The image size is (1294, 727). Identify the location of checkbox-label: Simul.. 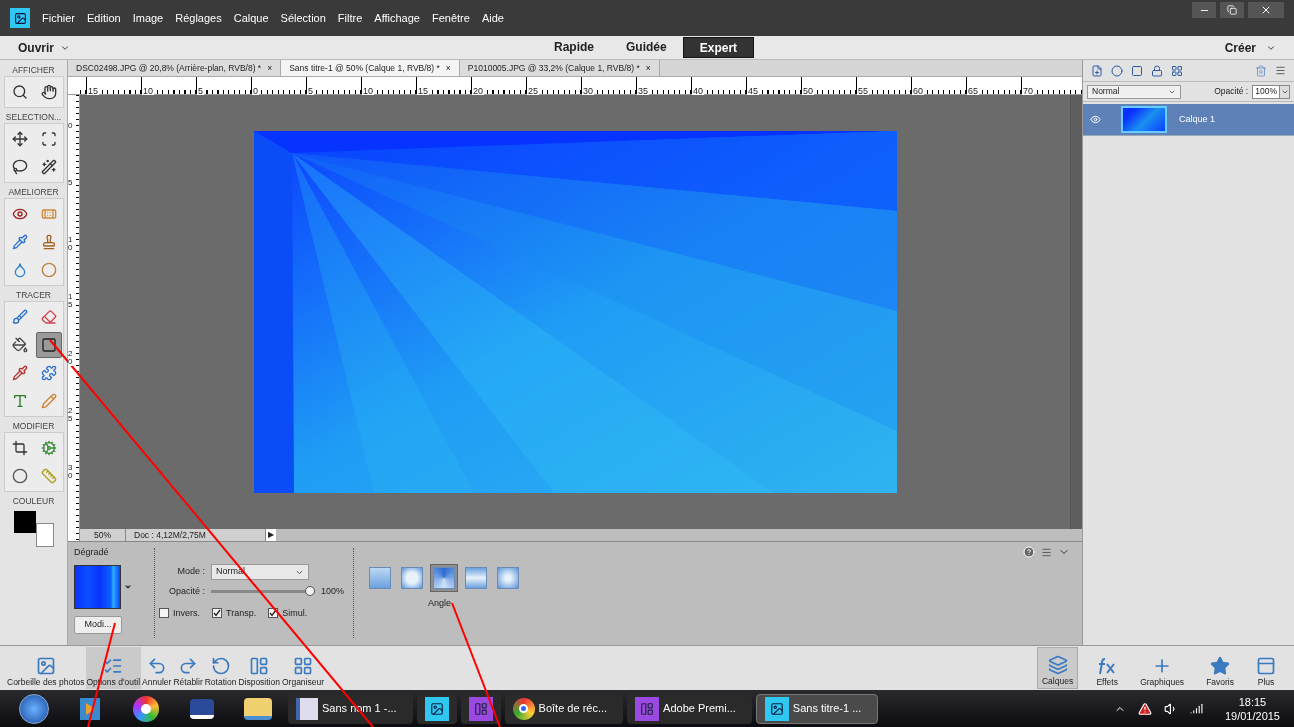
(295, 613).